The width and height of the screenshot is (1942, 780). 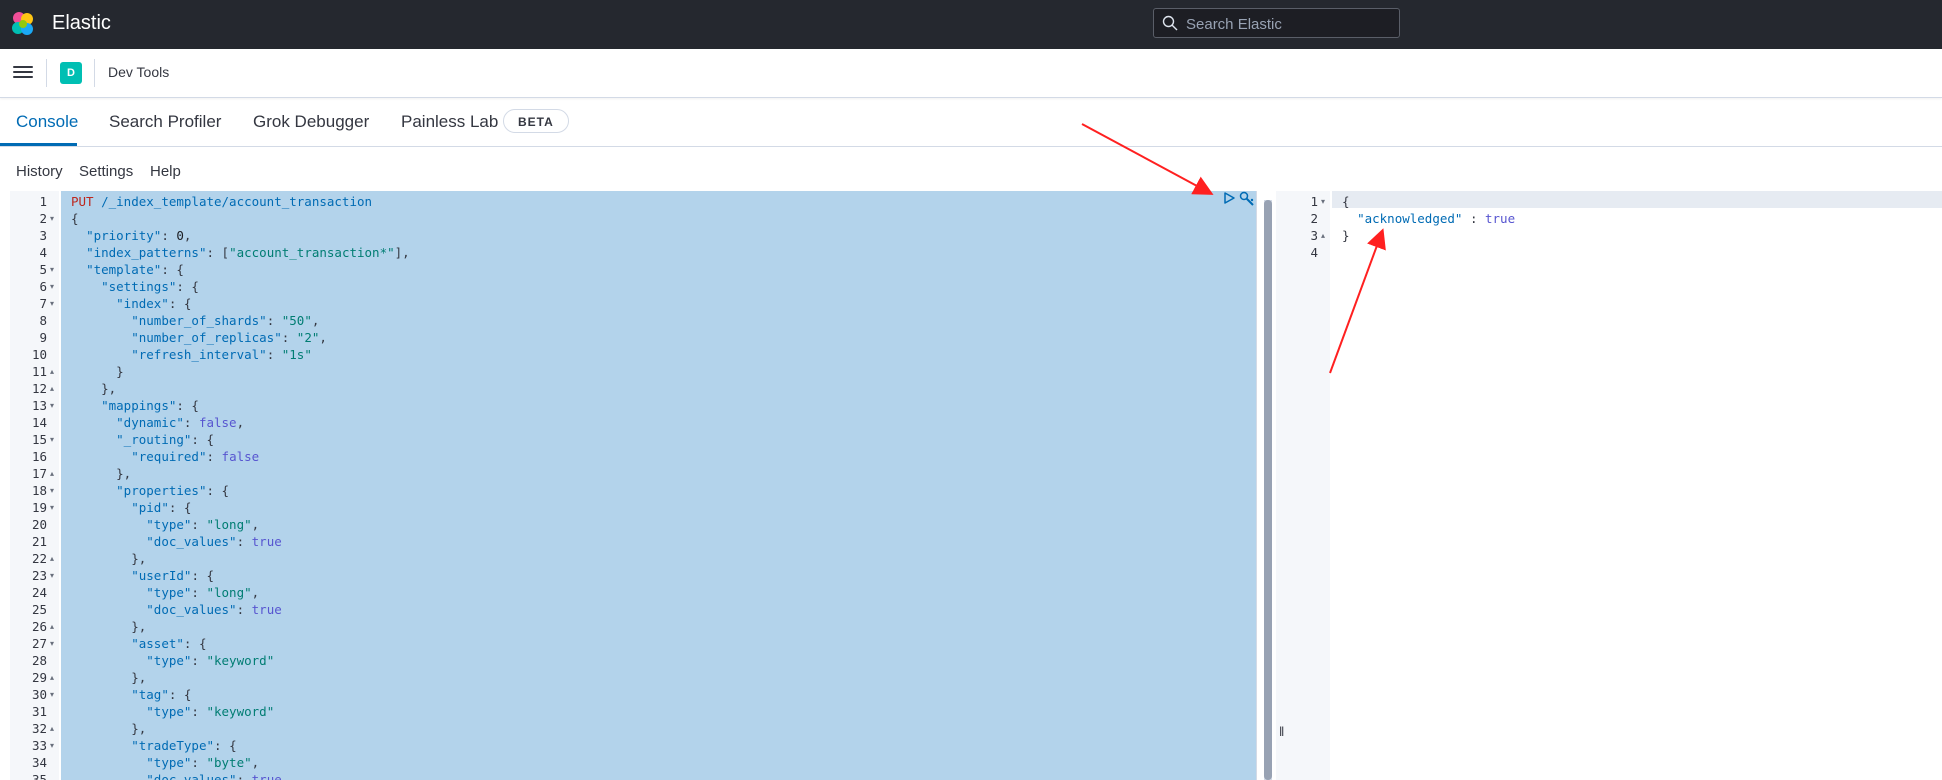 What do you see at coordinates (39, 171) in the screenshot?
I see `menu-history: History` at bounding box center [39, 171].